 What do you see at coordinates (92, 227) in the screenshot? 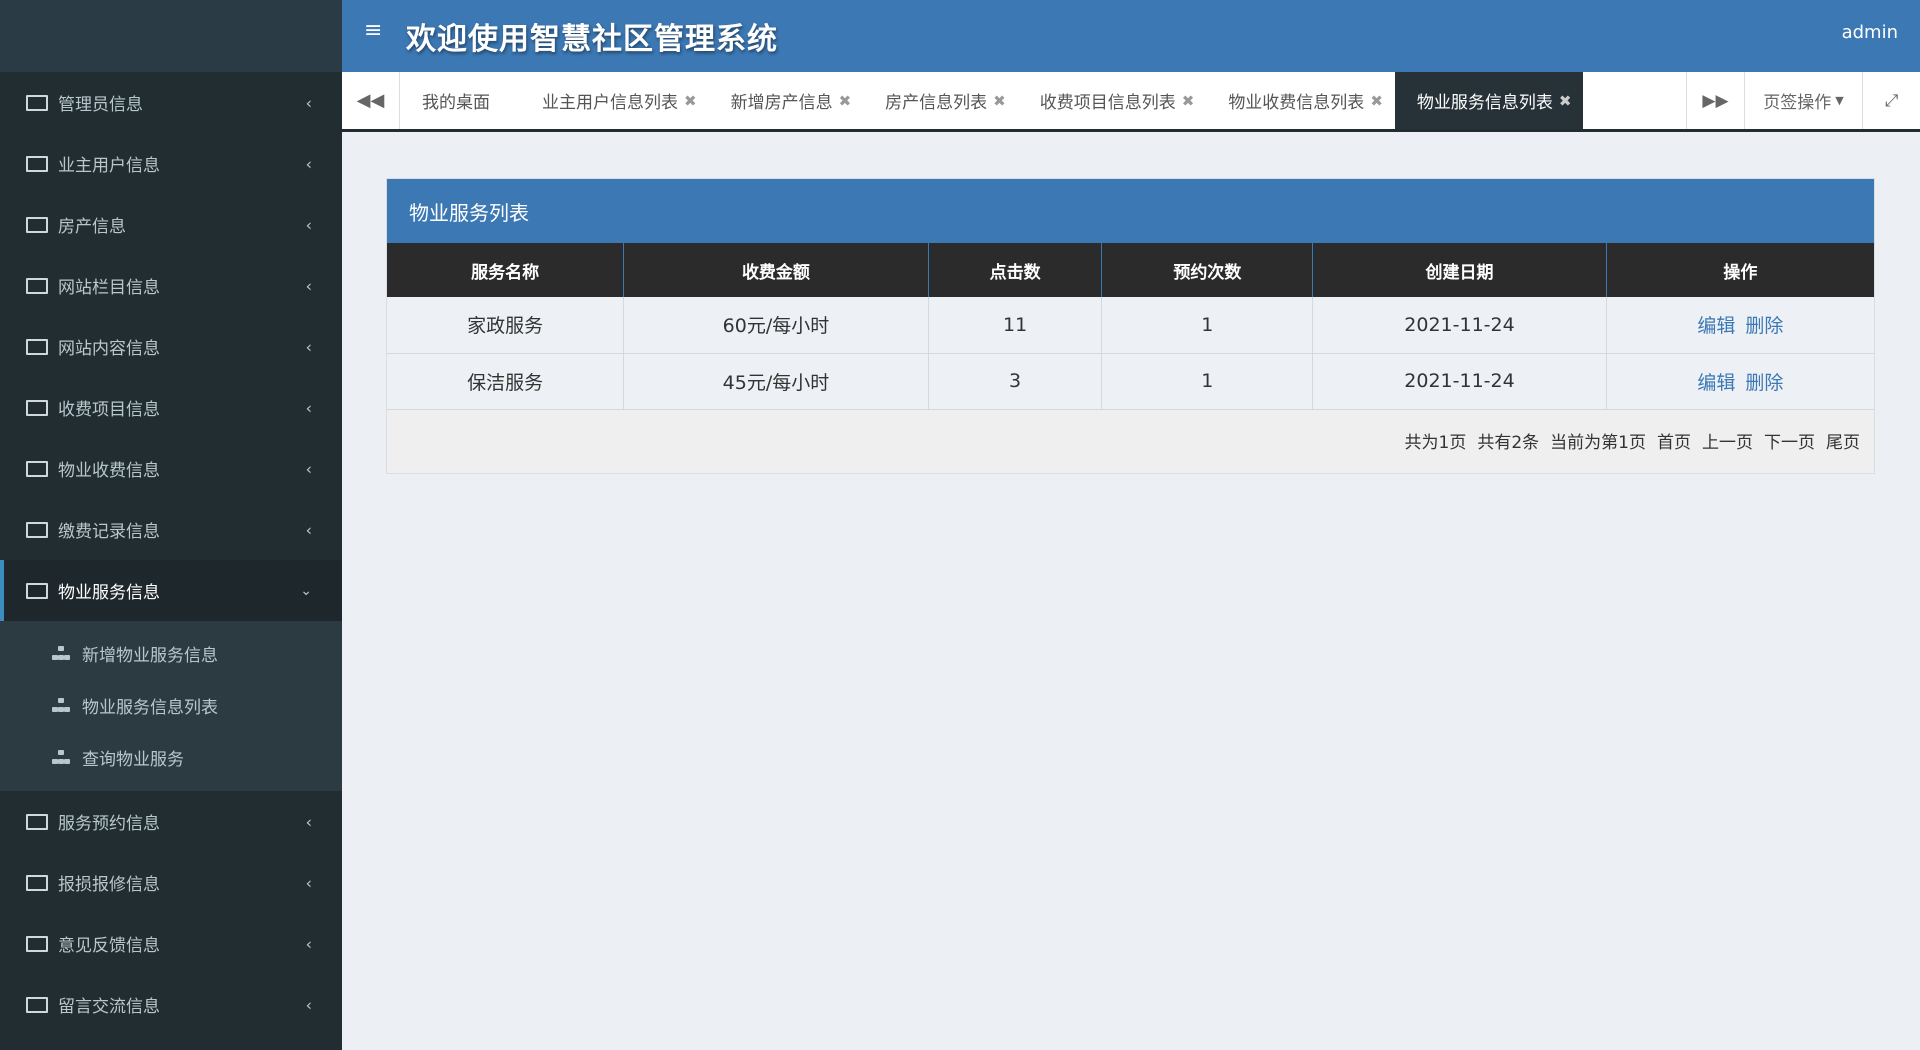
I see `sidebar-item-label: 房产信息` at bounding box center [92, 227].